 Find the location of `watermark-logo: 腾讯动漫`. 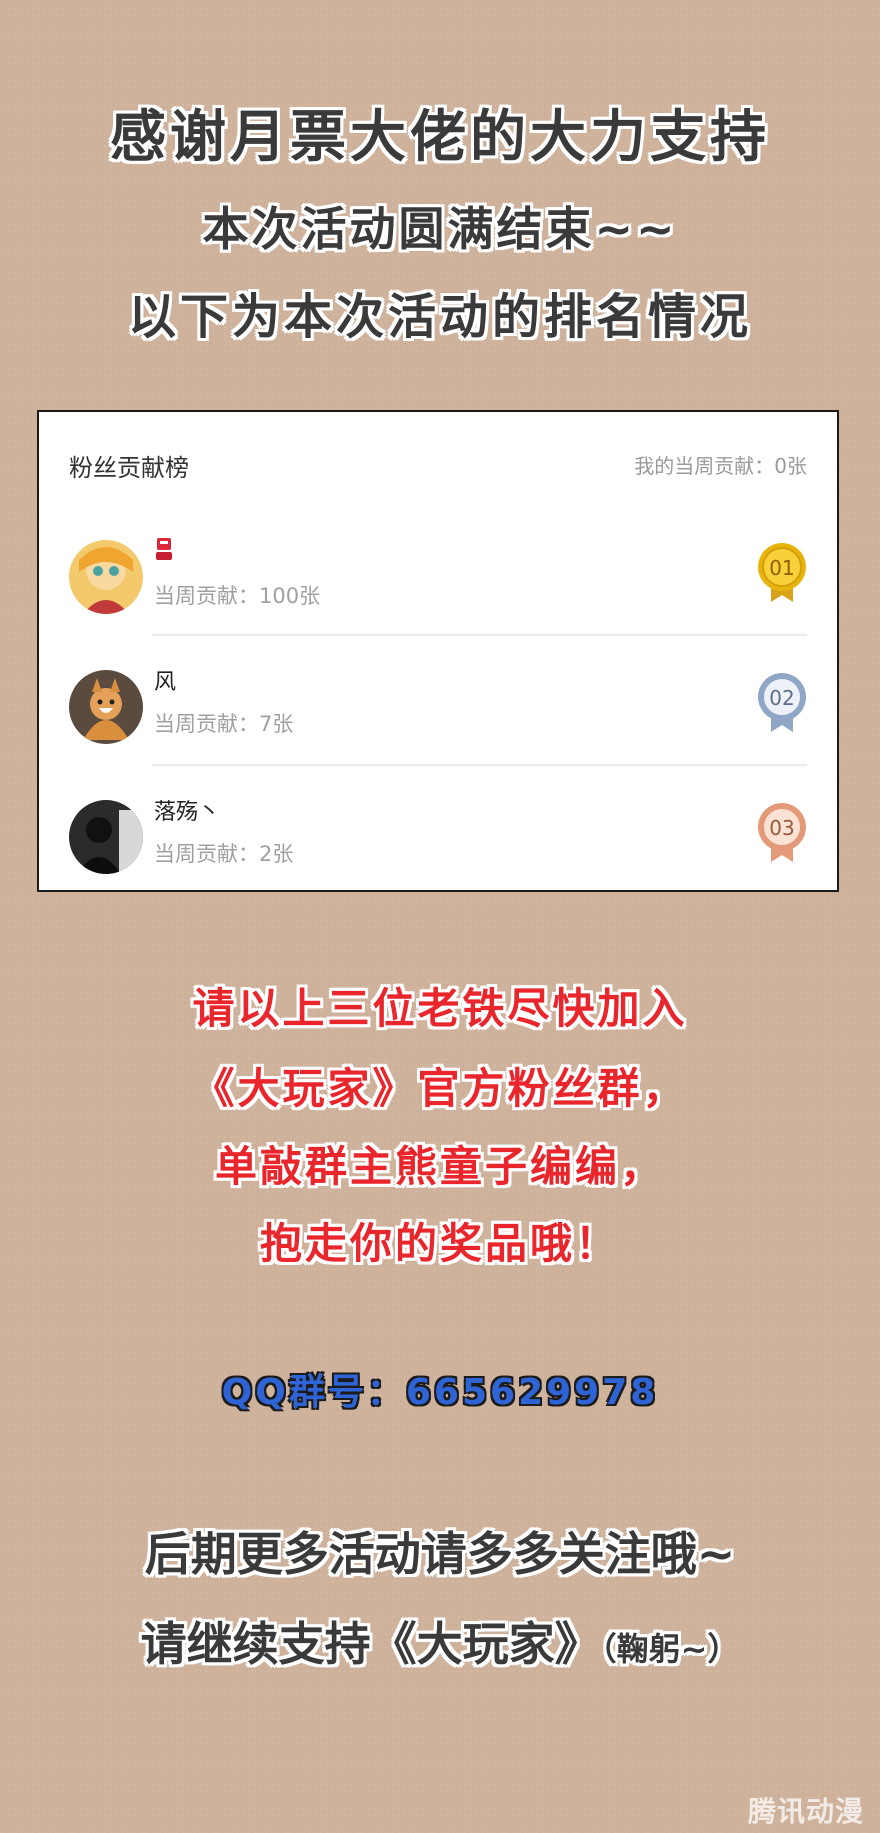

watermark-logo: 腾讯动漫 is located at coordinates (805, 1811).